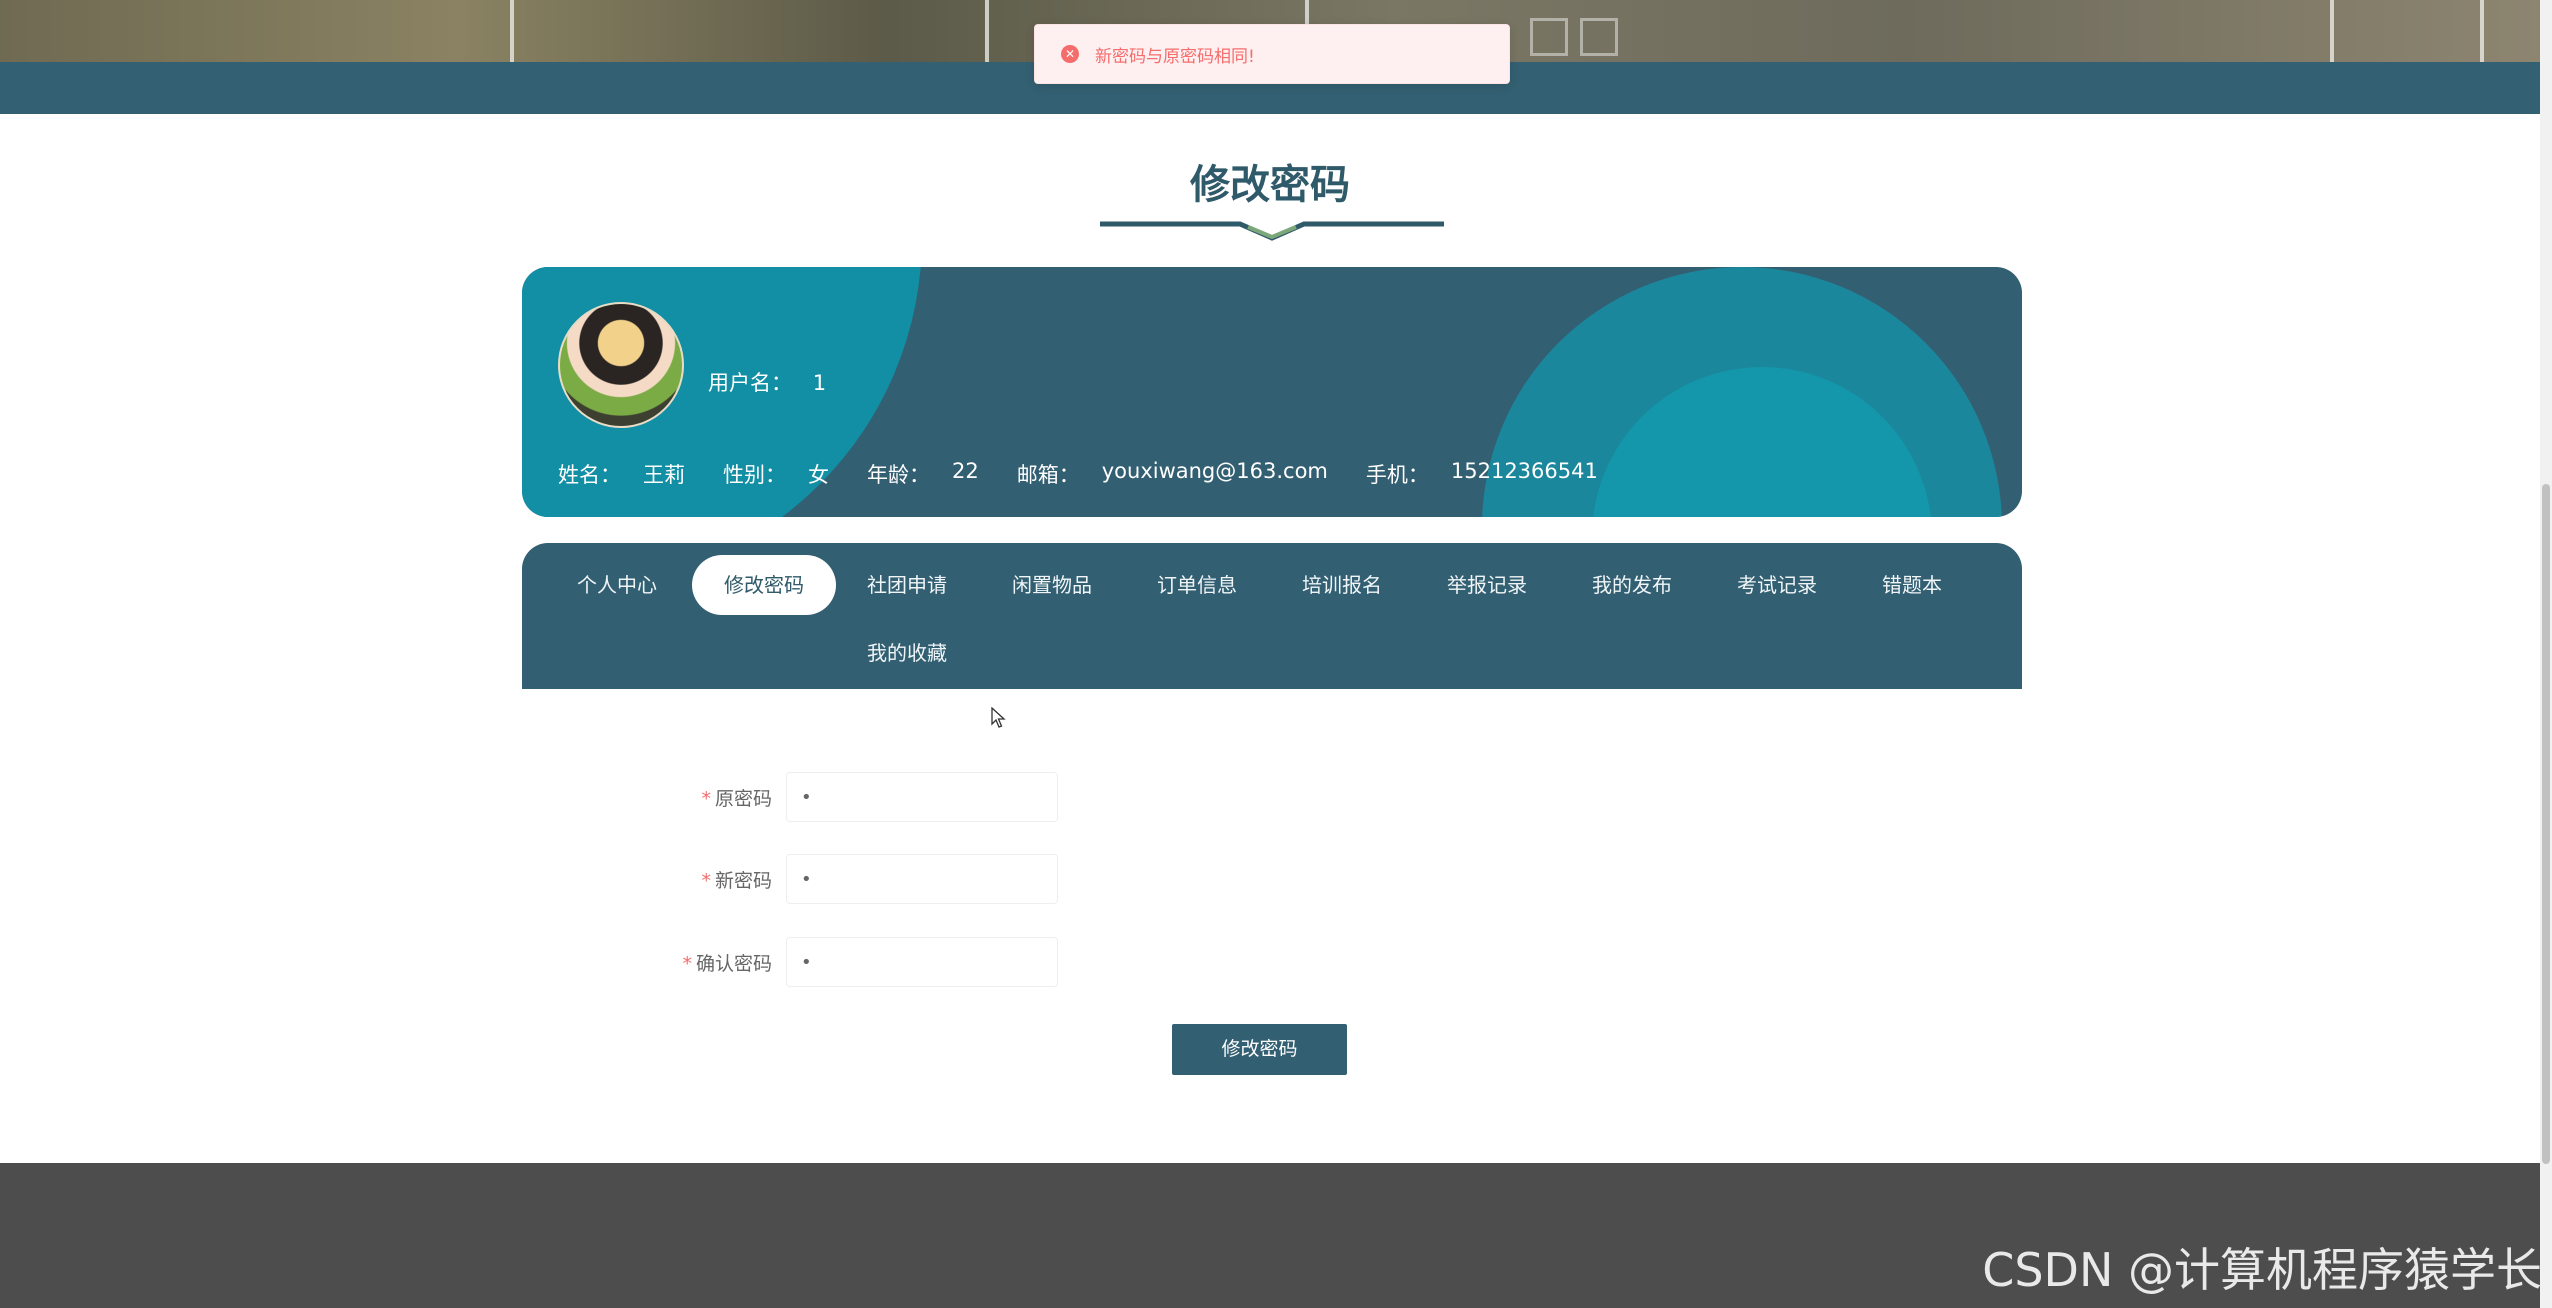  I want to click on confirm-password-input: •, so click(922, 962).